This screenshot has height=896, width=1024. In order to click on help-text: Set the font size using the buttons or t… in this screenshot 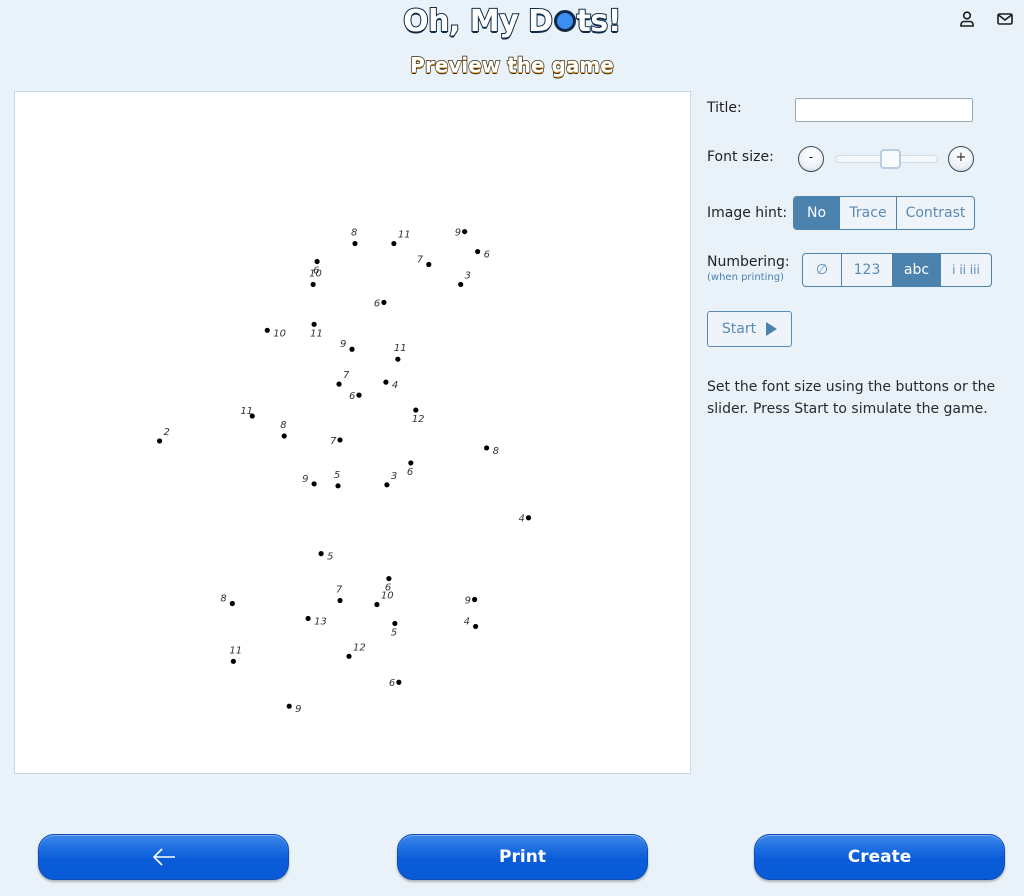, I will do `click(851, 398)`.